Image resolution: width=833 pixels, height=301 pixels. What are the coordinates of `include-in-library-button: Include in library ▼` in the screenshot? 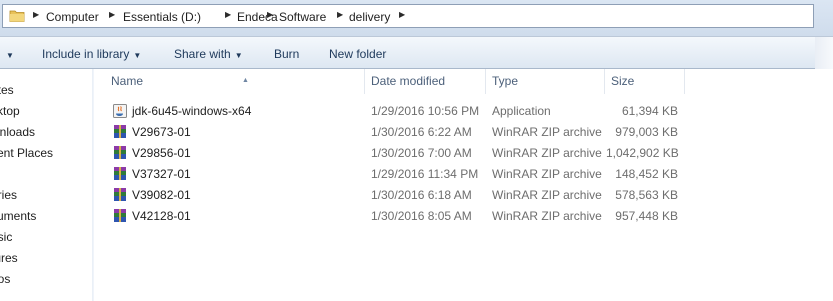 It's located at (91, 54).